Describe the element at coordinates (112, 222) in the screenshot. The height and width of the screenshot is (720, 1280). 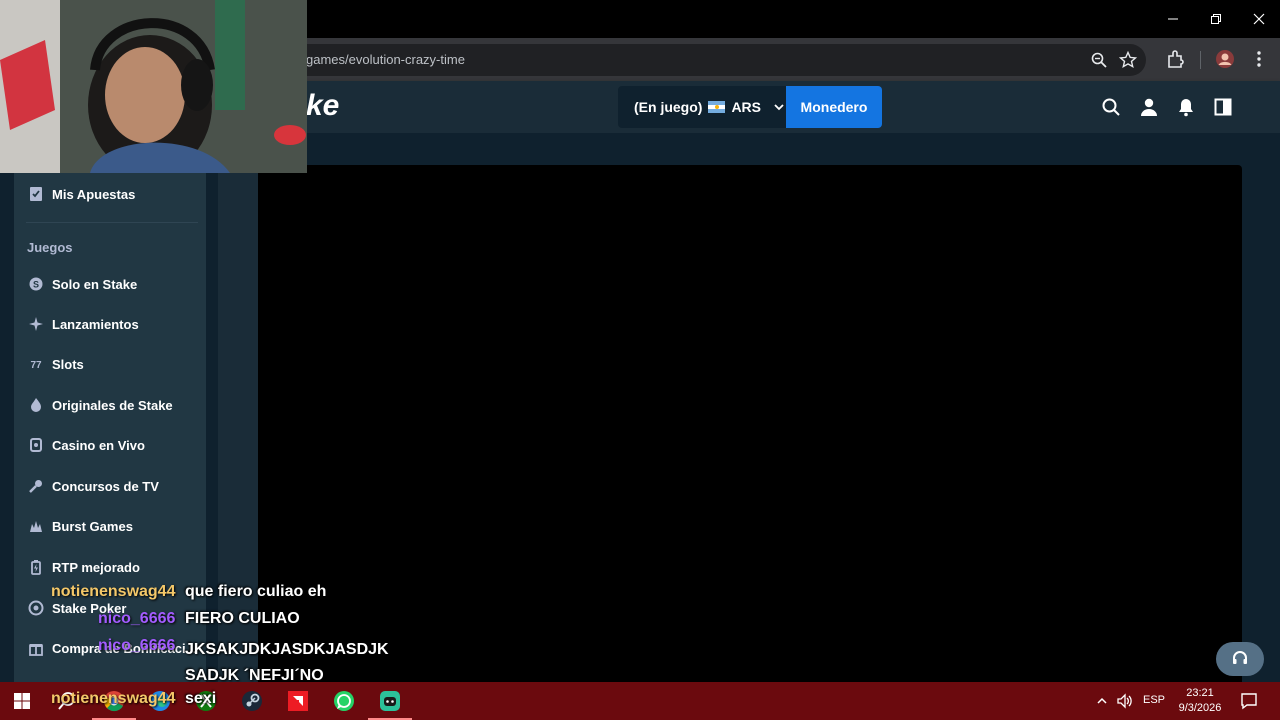
I see `sidebar-divider` at that location.